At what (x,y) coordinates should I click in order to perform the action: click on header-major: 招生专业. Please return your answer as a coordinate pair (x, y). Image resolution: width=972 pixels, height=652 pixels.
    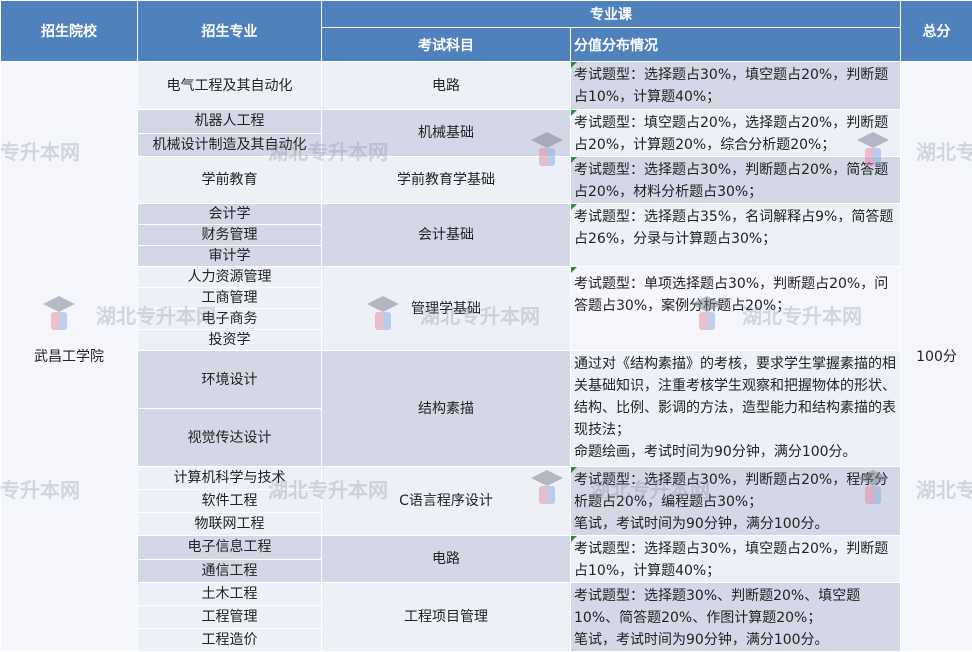
    Looking at the image, I should click on (230, 31).